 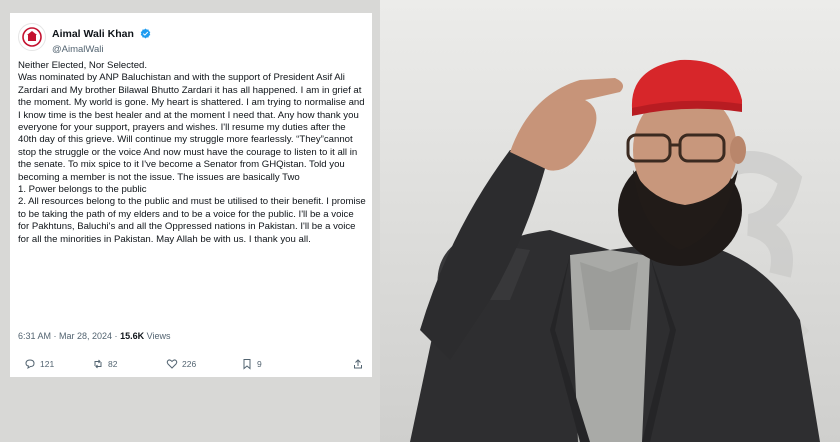 I want to click on tweet-timestamp: 6:31 AM · Mar 28, 2024 ·, so click(x=68, y=336).